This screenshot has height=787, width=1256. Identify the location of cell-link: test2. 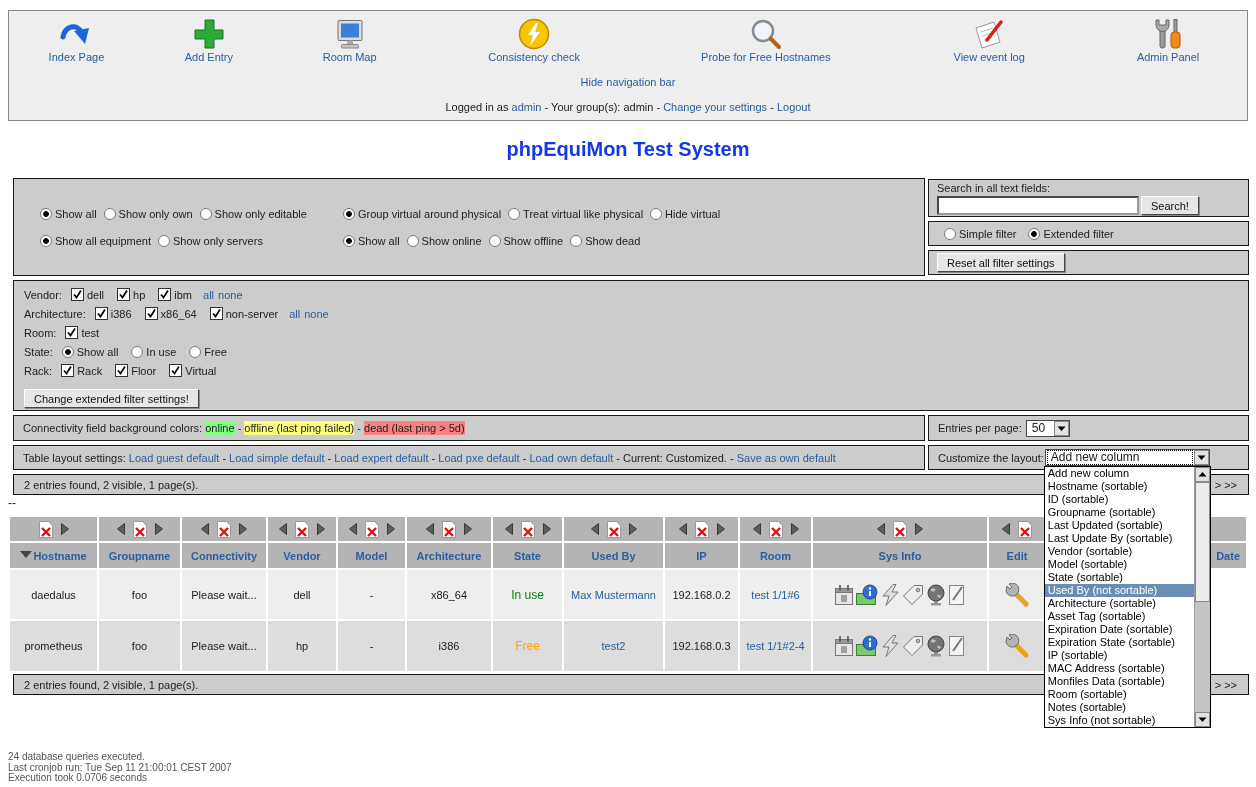
(613, 646).